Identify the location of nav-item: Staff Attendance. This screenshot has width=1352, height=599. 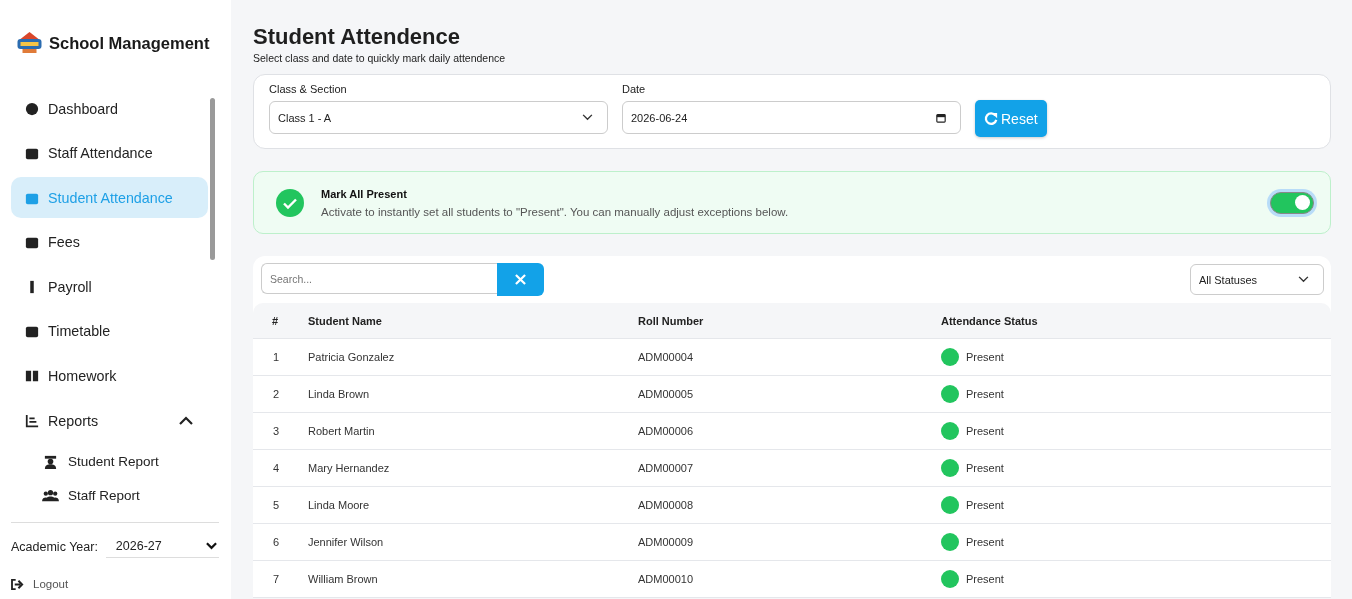
(109, 153).